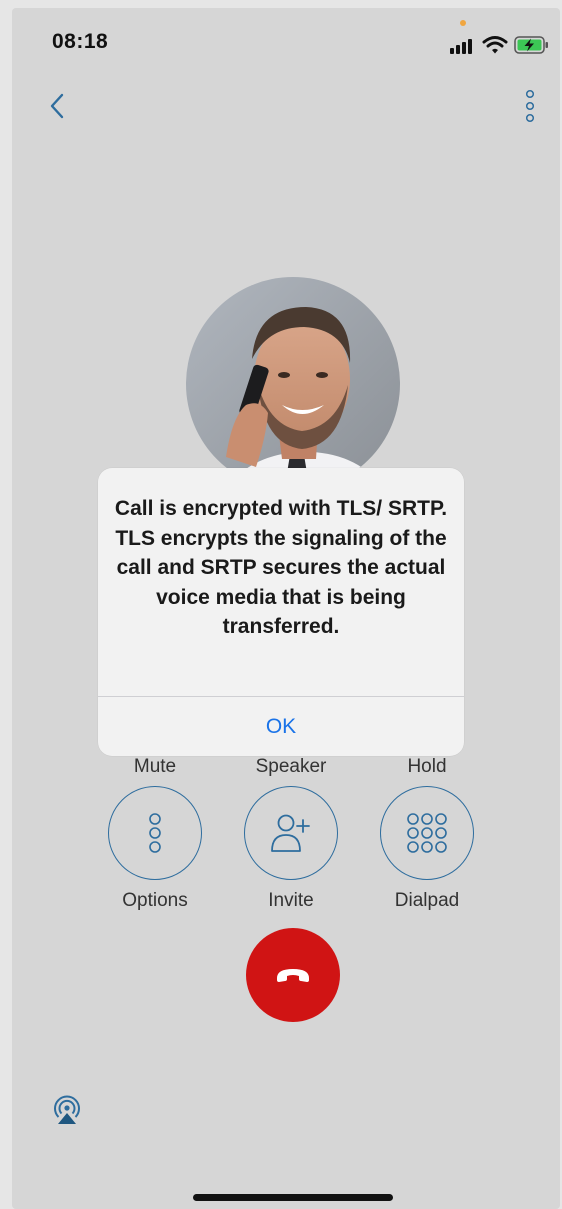 This screenshot has height=1209, width=562. Describe the element at coordinates (427, 767) in the screenshot. I see `hold-label: Hold` at that location.